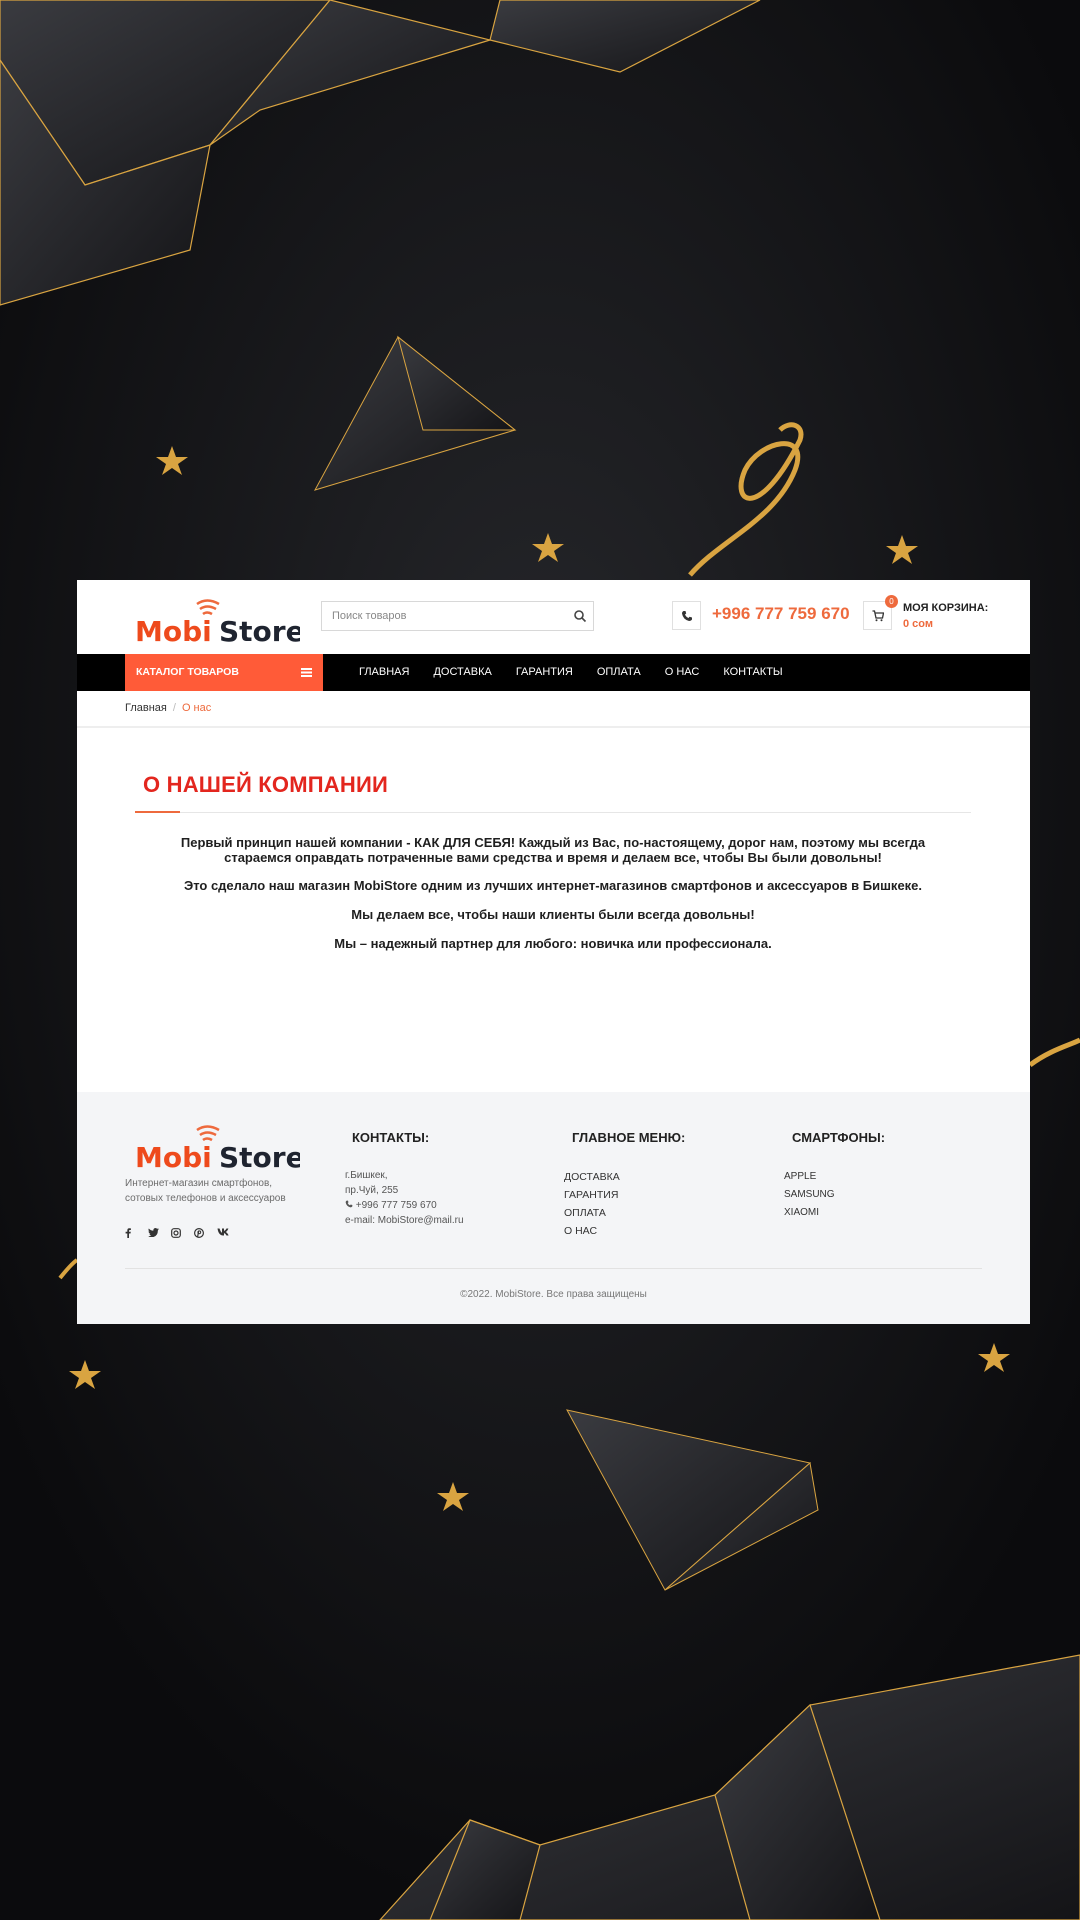  Describe the element at coordinates (146, 708) in the screenshot. I see `breadcrumb-home: Главная` at that location.